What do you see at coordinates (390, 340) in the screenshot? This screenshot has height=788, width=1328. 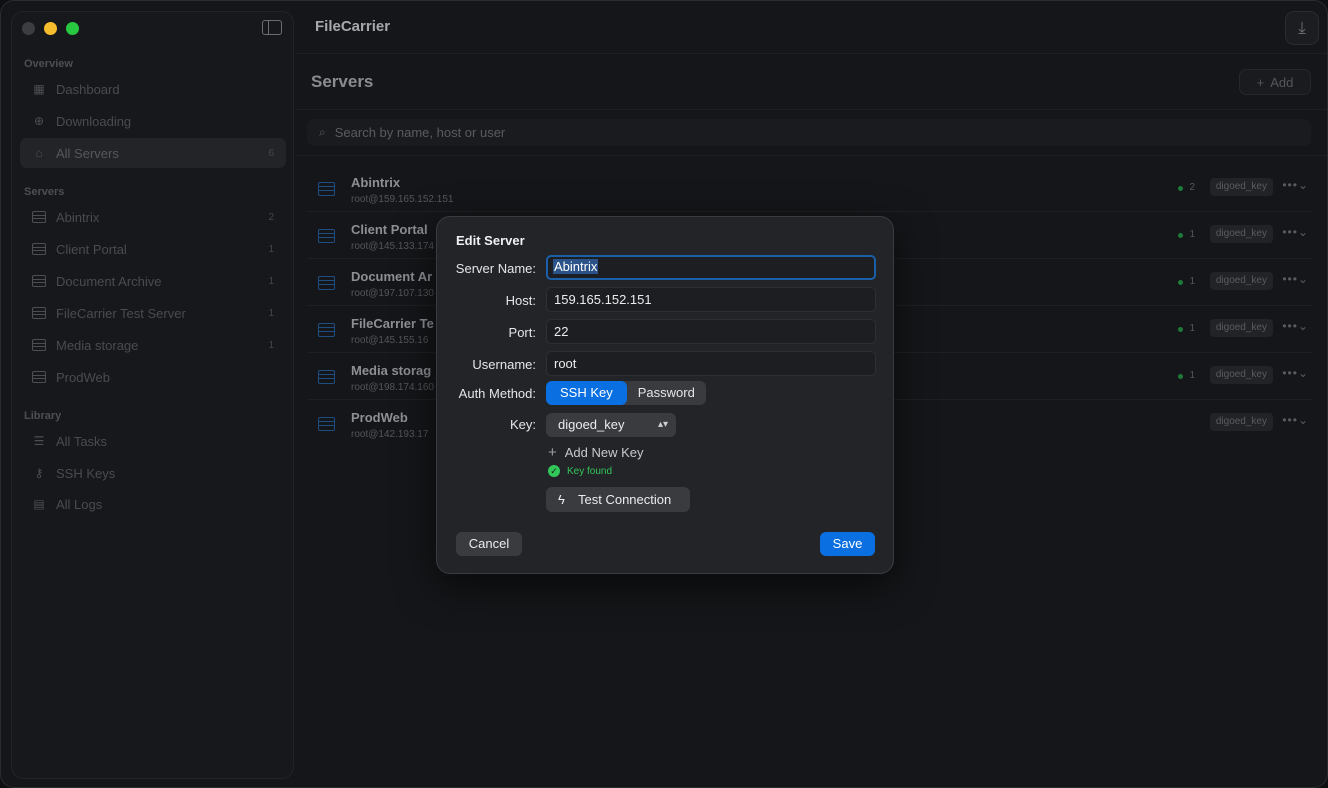 I see `server-address: root@145.155.16` at bounding box center [390, 340].